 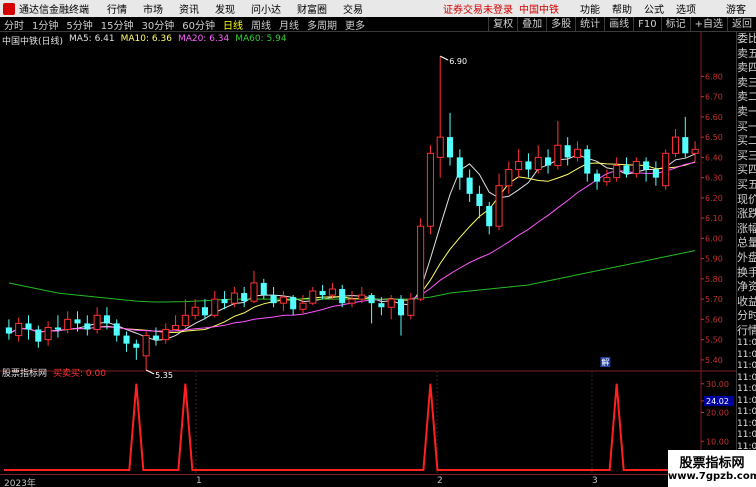 I want to click on price-tick-label: 5.40, so click(x=714, y=360).